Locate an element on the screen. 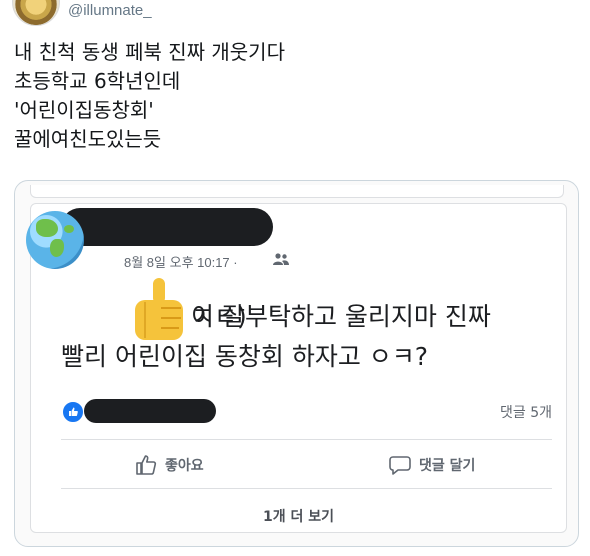 This screenshot has width=590, height=556. comment-bubble-icon is located at coordinates (400, 465).